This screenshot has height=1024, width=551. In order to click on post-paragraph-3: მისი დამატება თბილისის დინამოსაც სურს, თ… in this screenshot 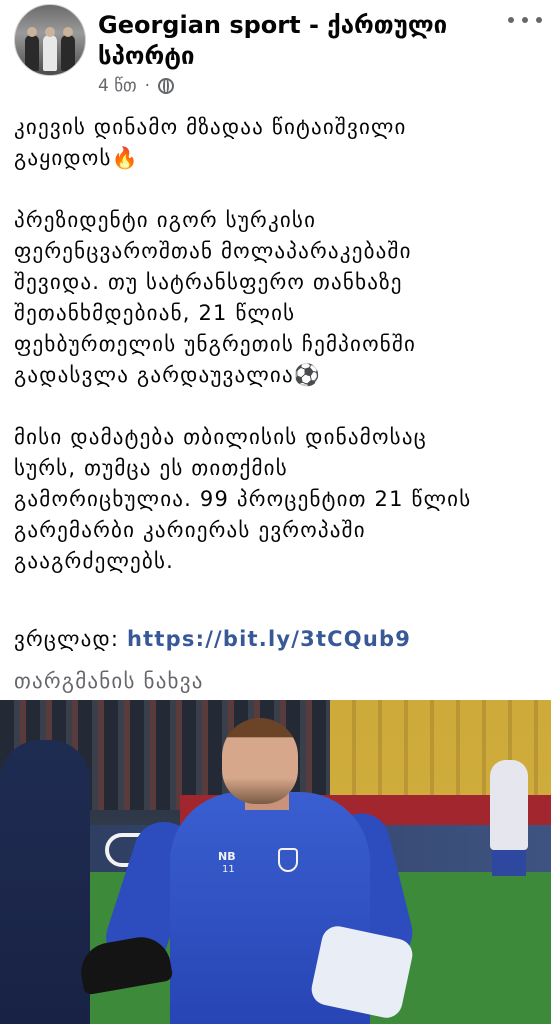, I will do `click(276, 499)`.